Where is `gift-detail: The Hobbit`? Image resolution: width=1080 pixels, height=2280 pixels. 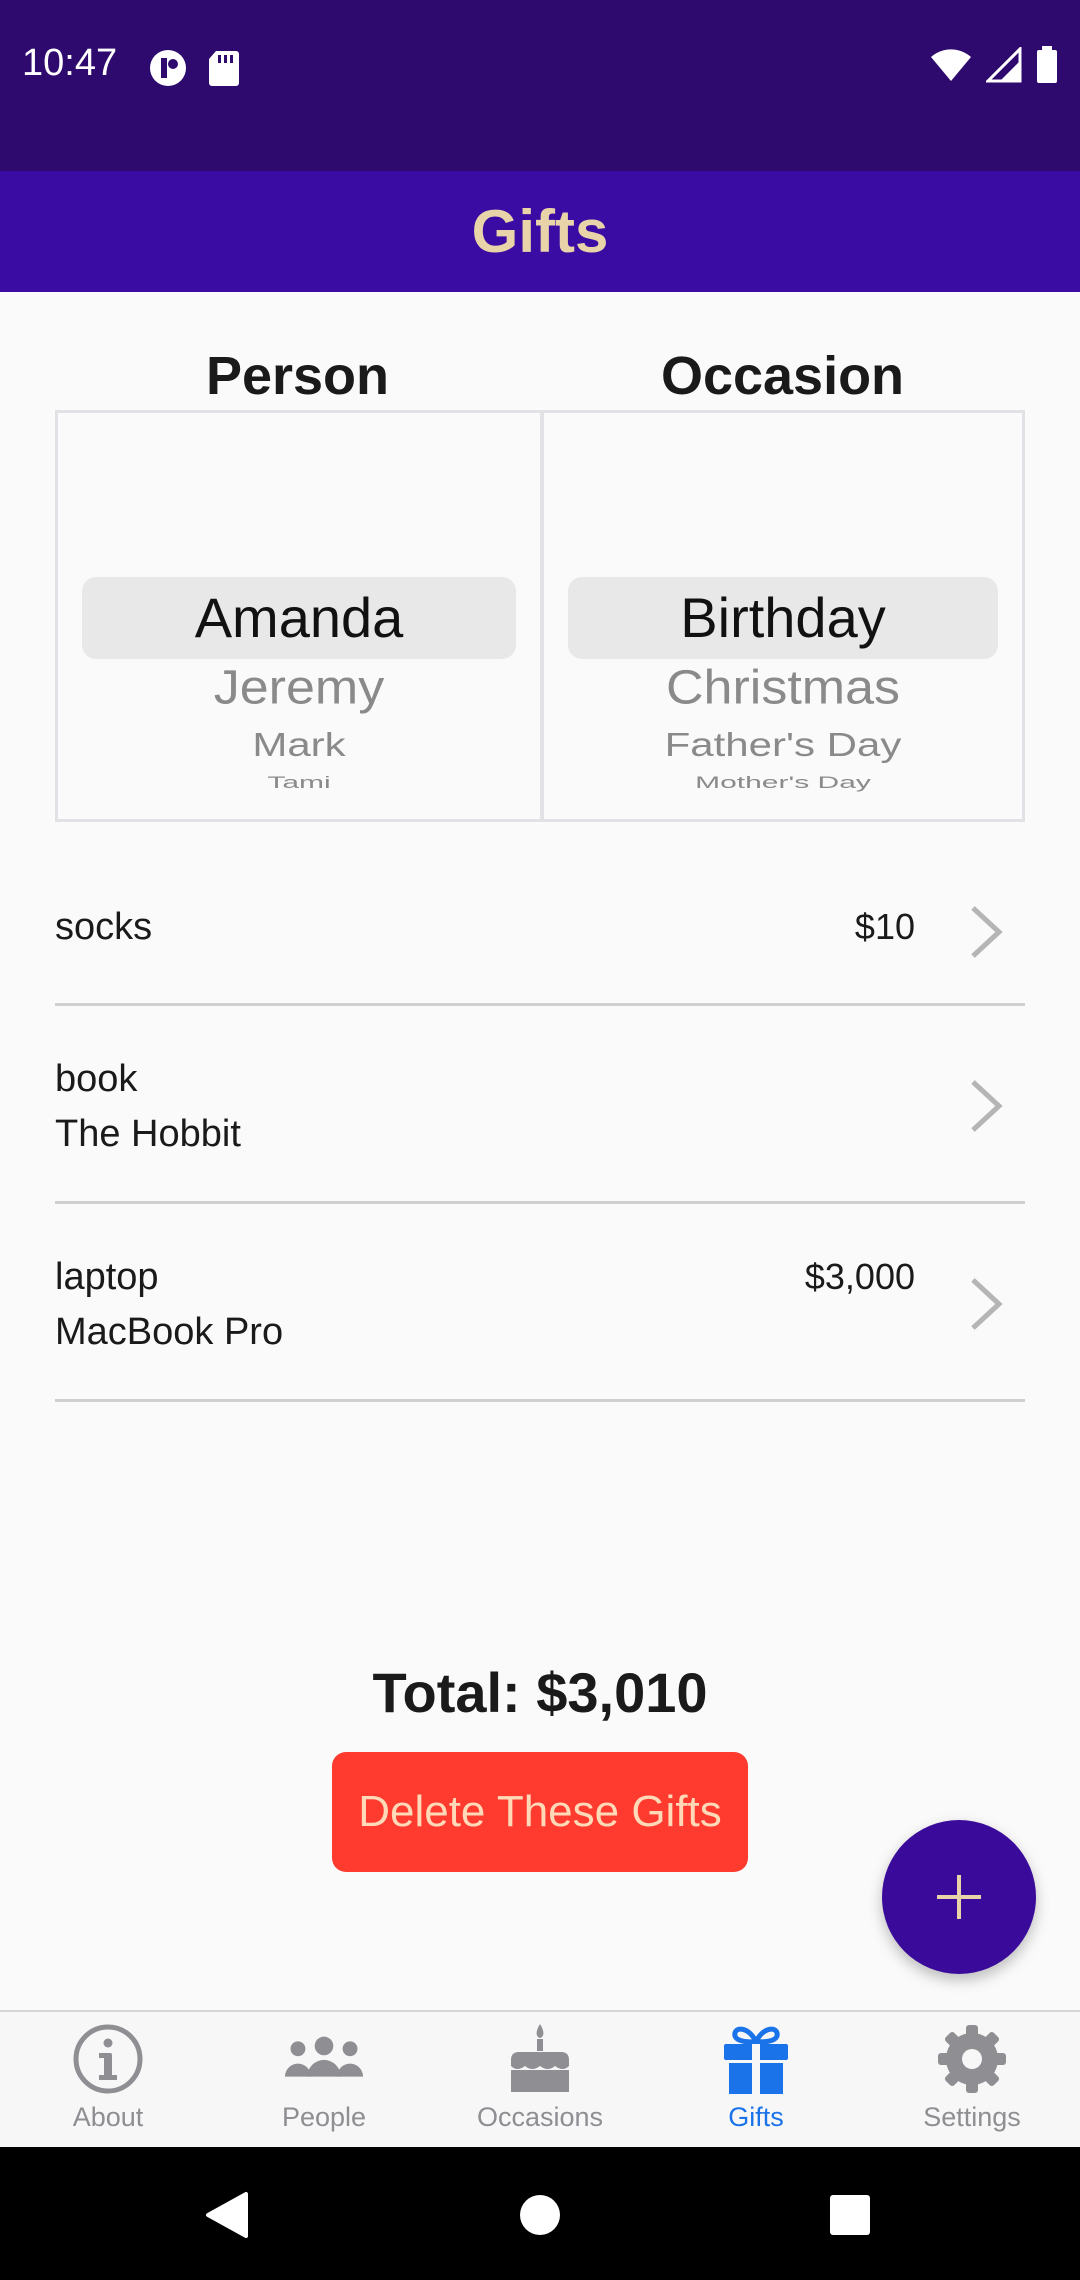
gift-detail: The Hobbit is located at coordinates (148, 1134).